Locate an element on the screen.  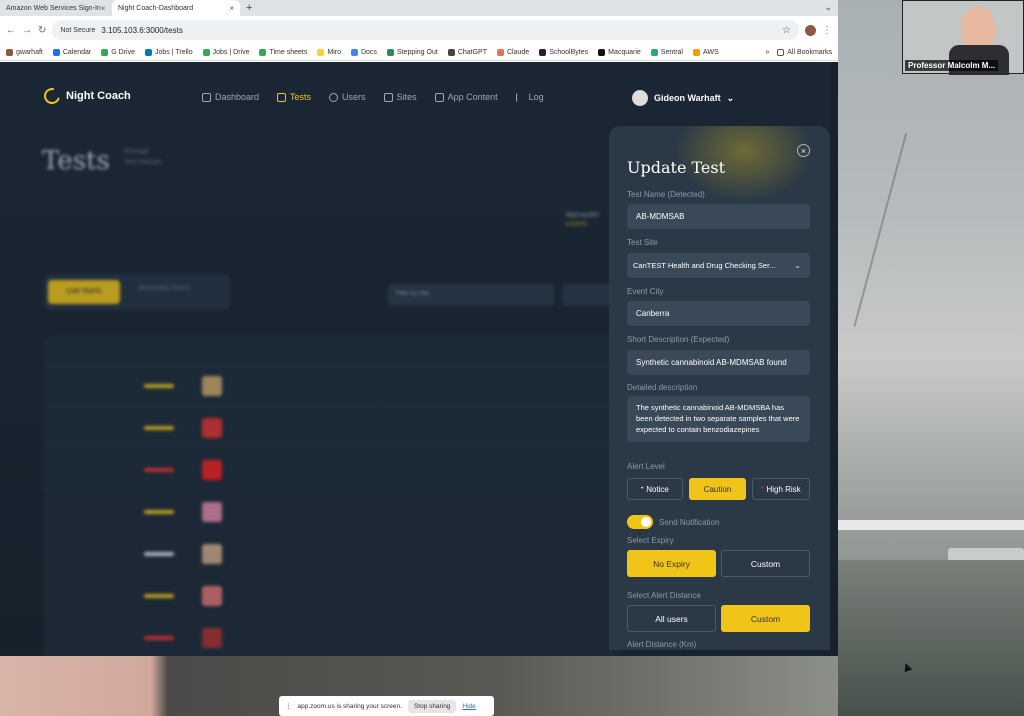
alert-caution-button: Caution is located at coordinates (717, 489).